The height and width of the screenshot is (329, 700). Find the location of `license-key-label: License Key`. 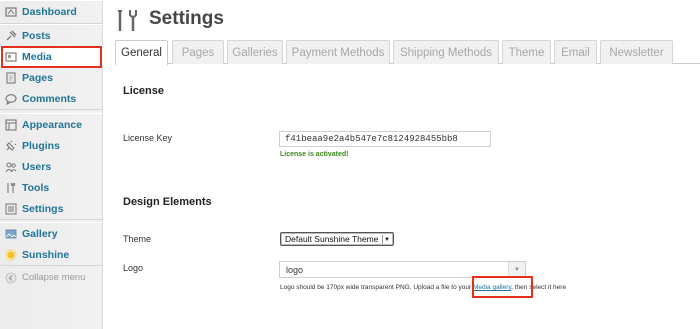

license-key-label: License Key is located at coordinates (148, 138).